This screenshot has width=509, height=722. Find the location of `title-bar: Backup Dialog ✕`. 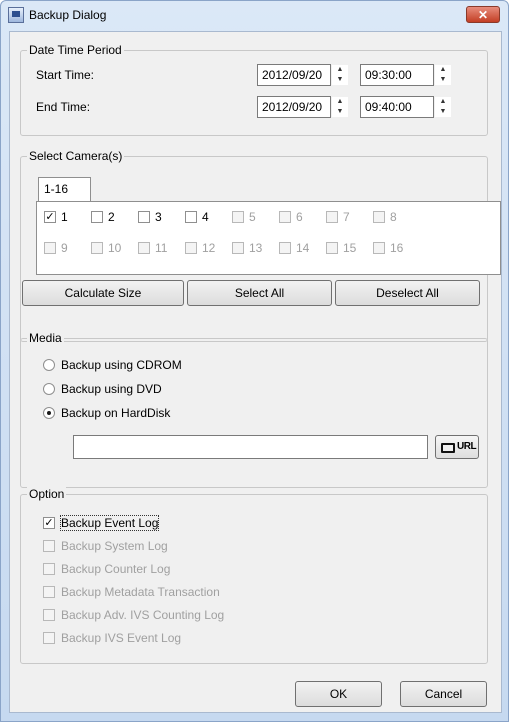

title-bar: Backup Dialog ✕ is located at coordinates (254, 15).